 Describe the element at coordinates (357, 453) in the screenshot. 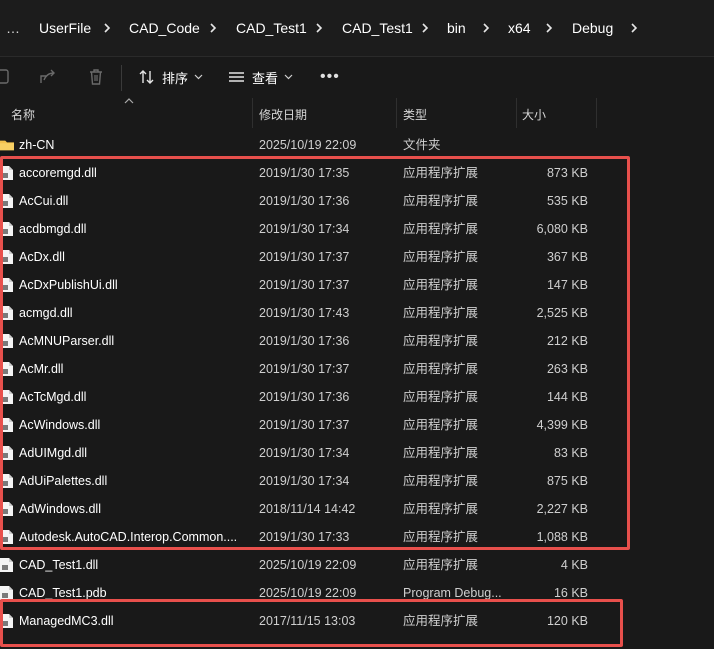

I see `file-row: AdUIMgd.dll 2019/1/30 17:34 应用程序扩展 83 KB` at that location.